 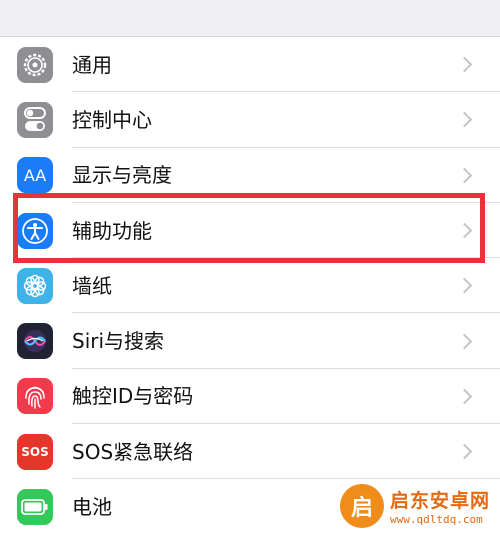 What do you see at coordinates (133, 396) in the screenshot?
I see `settings-item-label: 触控ID与密码` at bounding box center [133, 396].